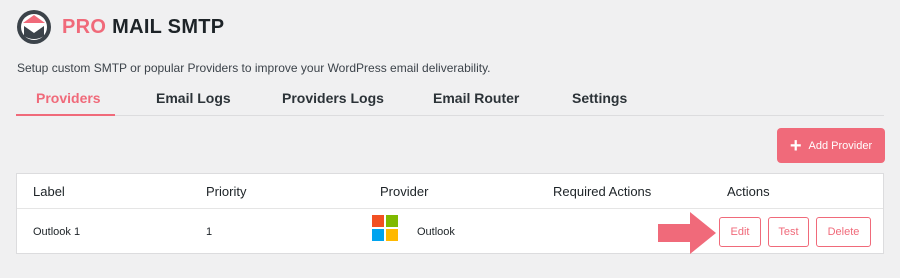 This screenshot has width=900, height=278. Describe the element at coordinates (226, 191) in the screenshot. I see `column-header-priority: Priority` at that location.